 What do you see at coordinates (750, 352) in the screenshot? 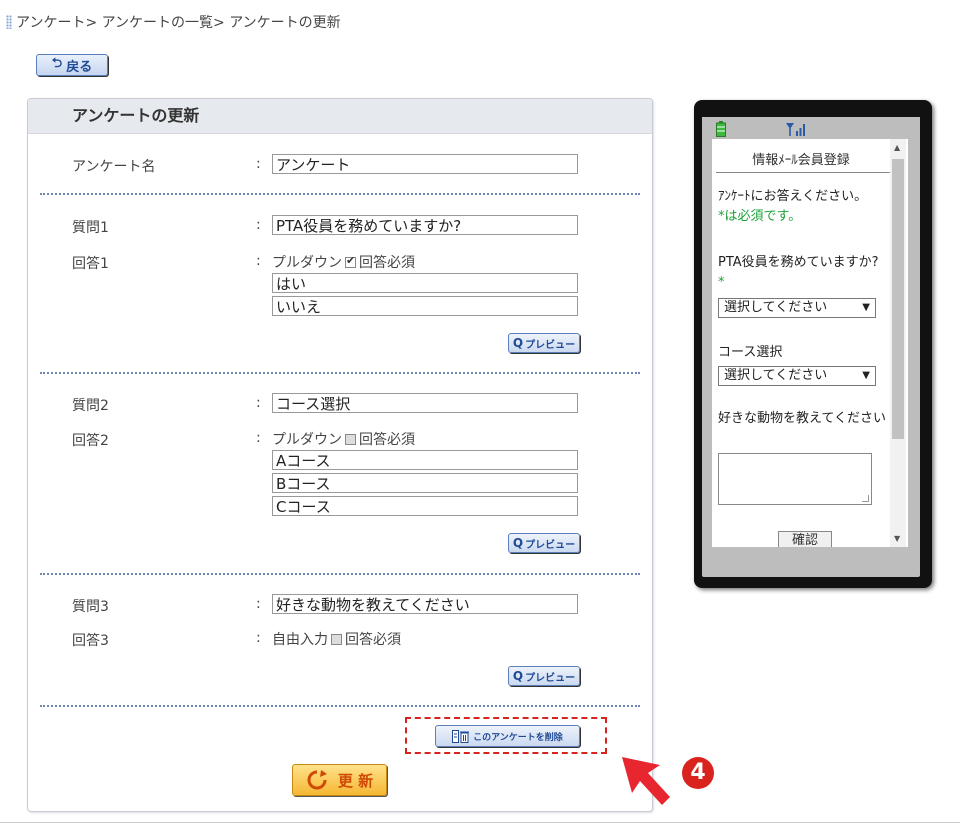
I see `phone-question-2: コース選択` at bounding box center [750, 352].